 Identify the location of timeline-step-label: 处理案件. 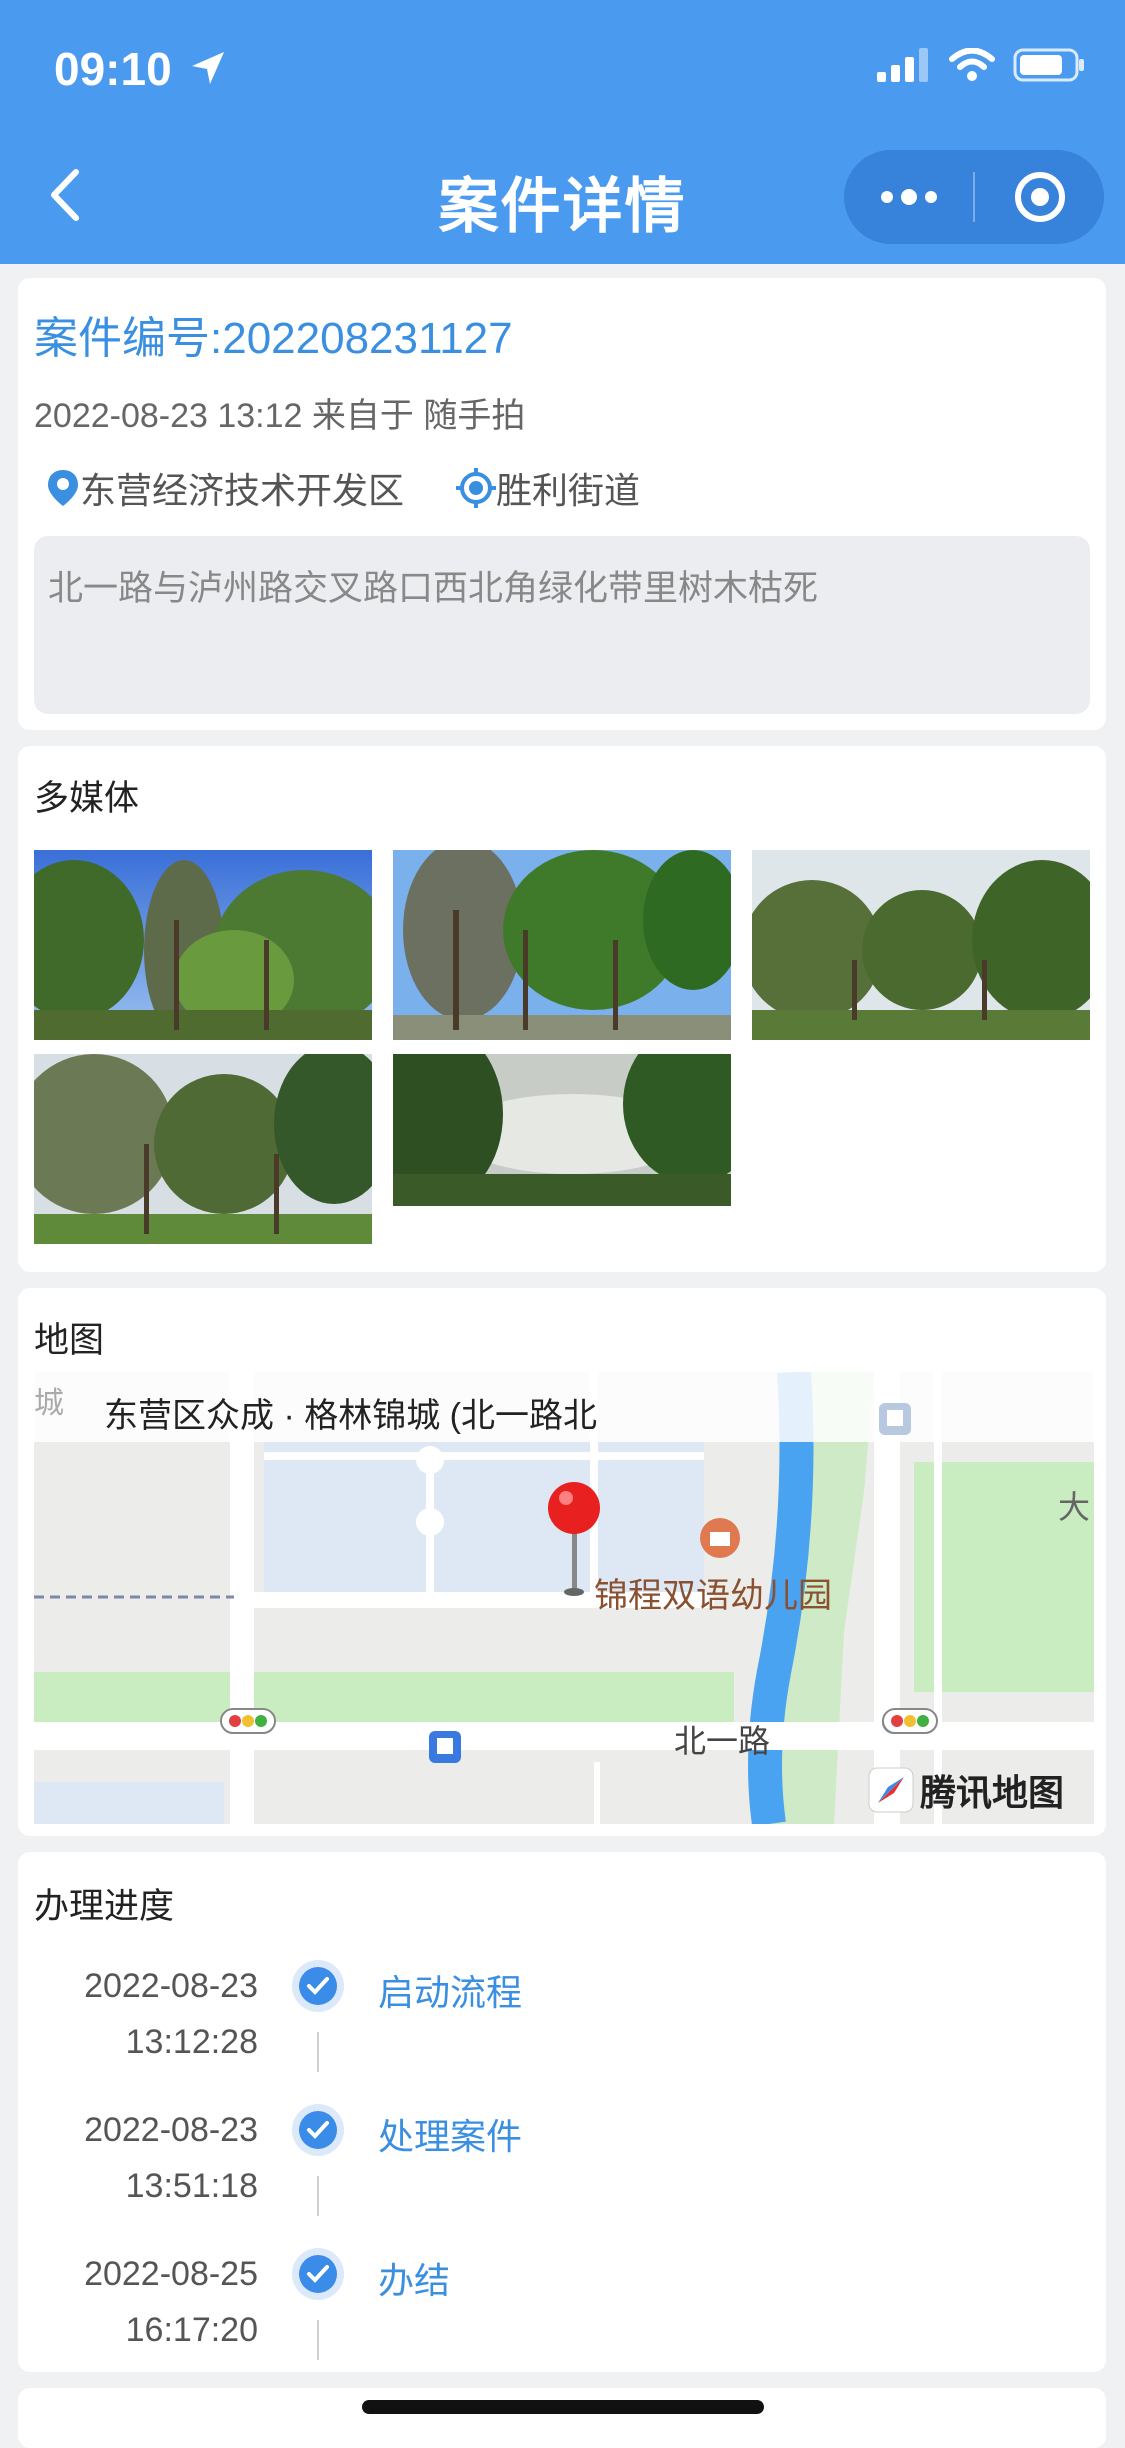
(450, 2136).